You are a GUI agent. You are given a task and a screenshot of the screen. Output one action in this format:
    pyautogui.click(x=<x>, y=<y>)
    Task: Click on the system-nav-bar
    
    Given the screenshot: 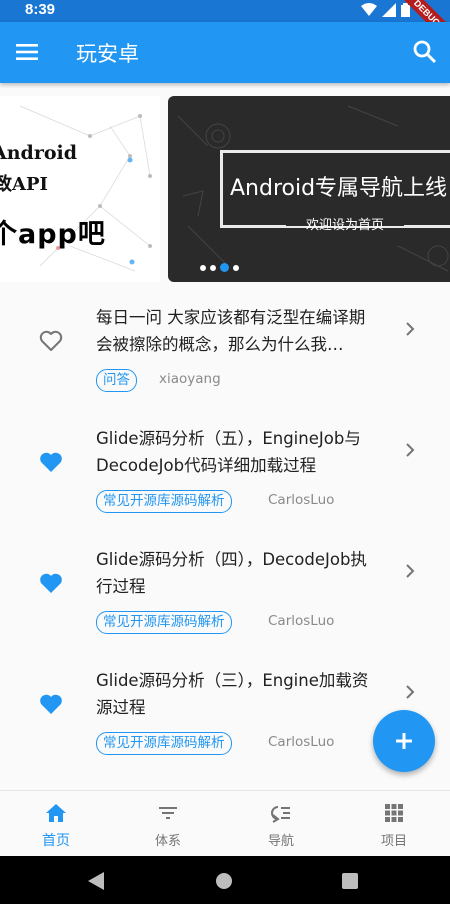 What is the action you would take?
    pyautogui.click(x=225, y=880)
    